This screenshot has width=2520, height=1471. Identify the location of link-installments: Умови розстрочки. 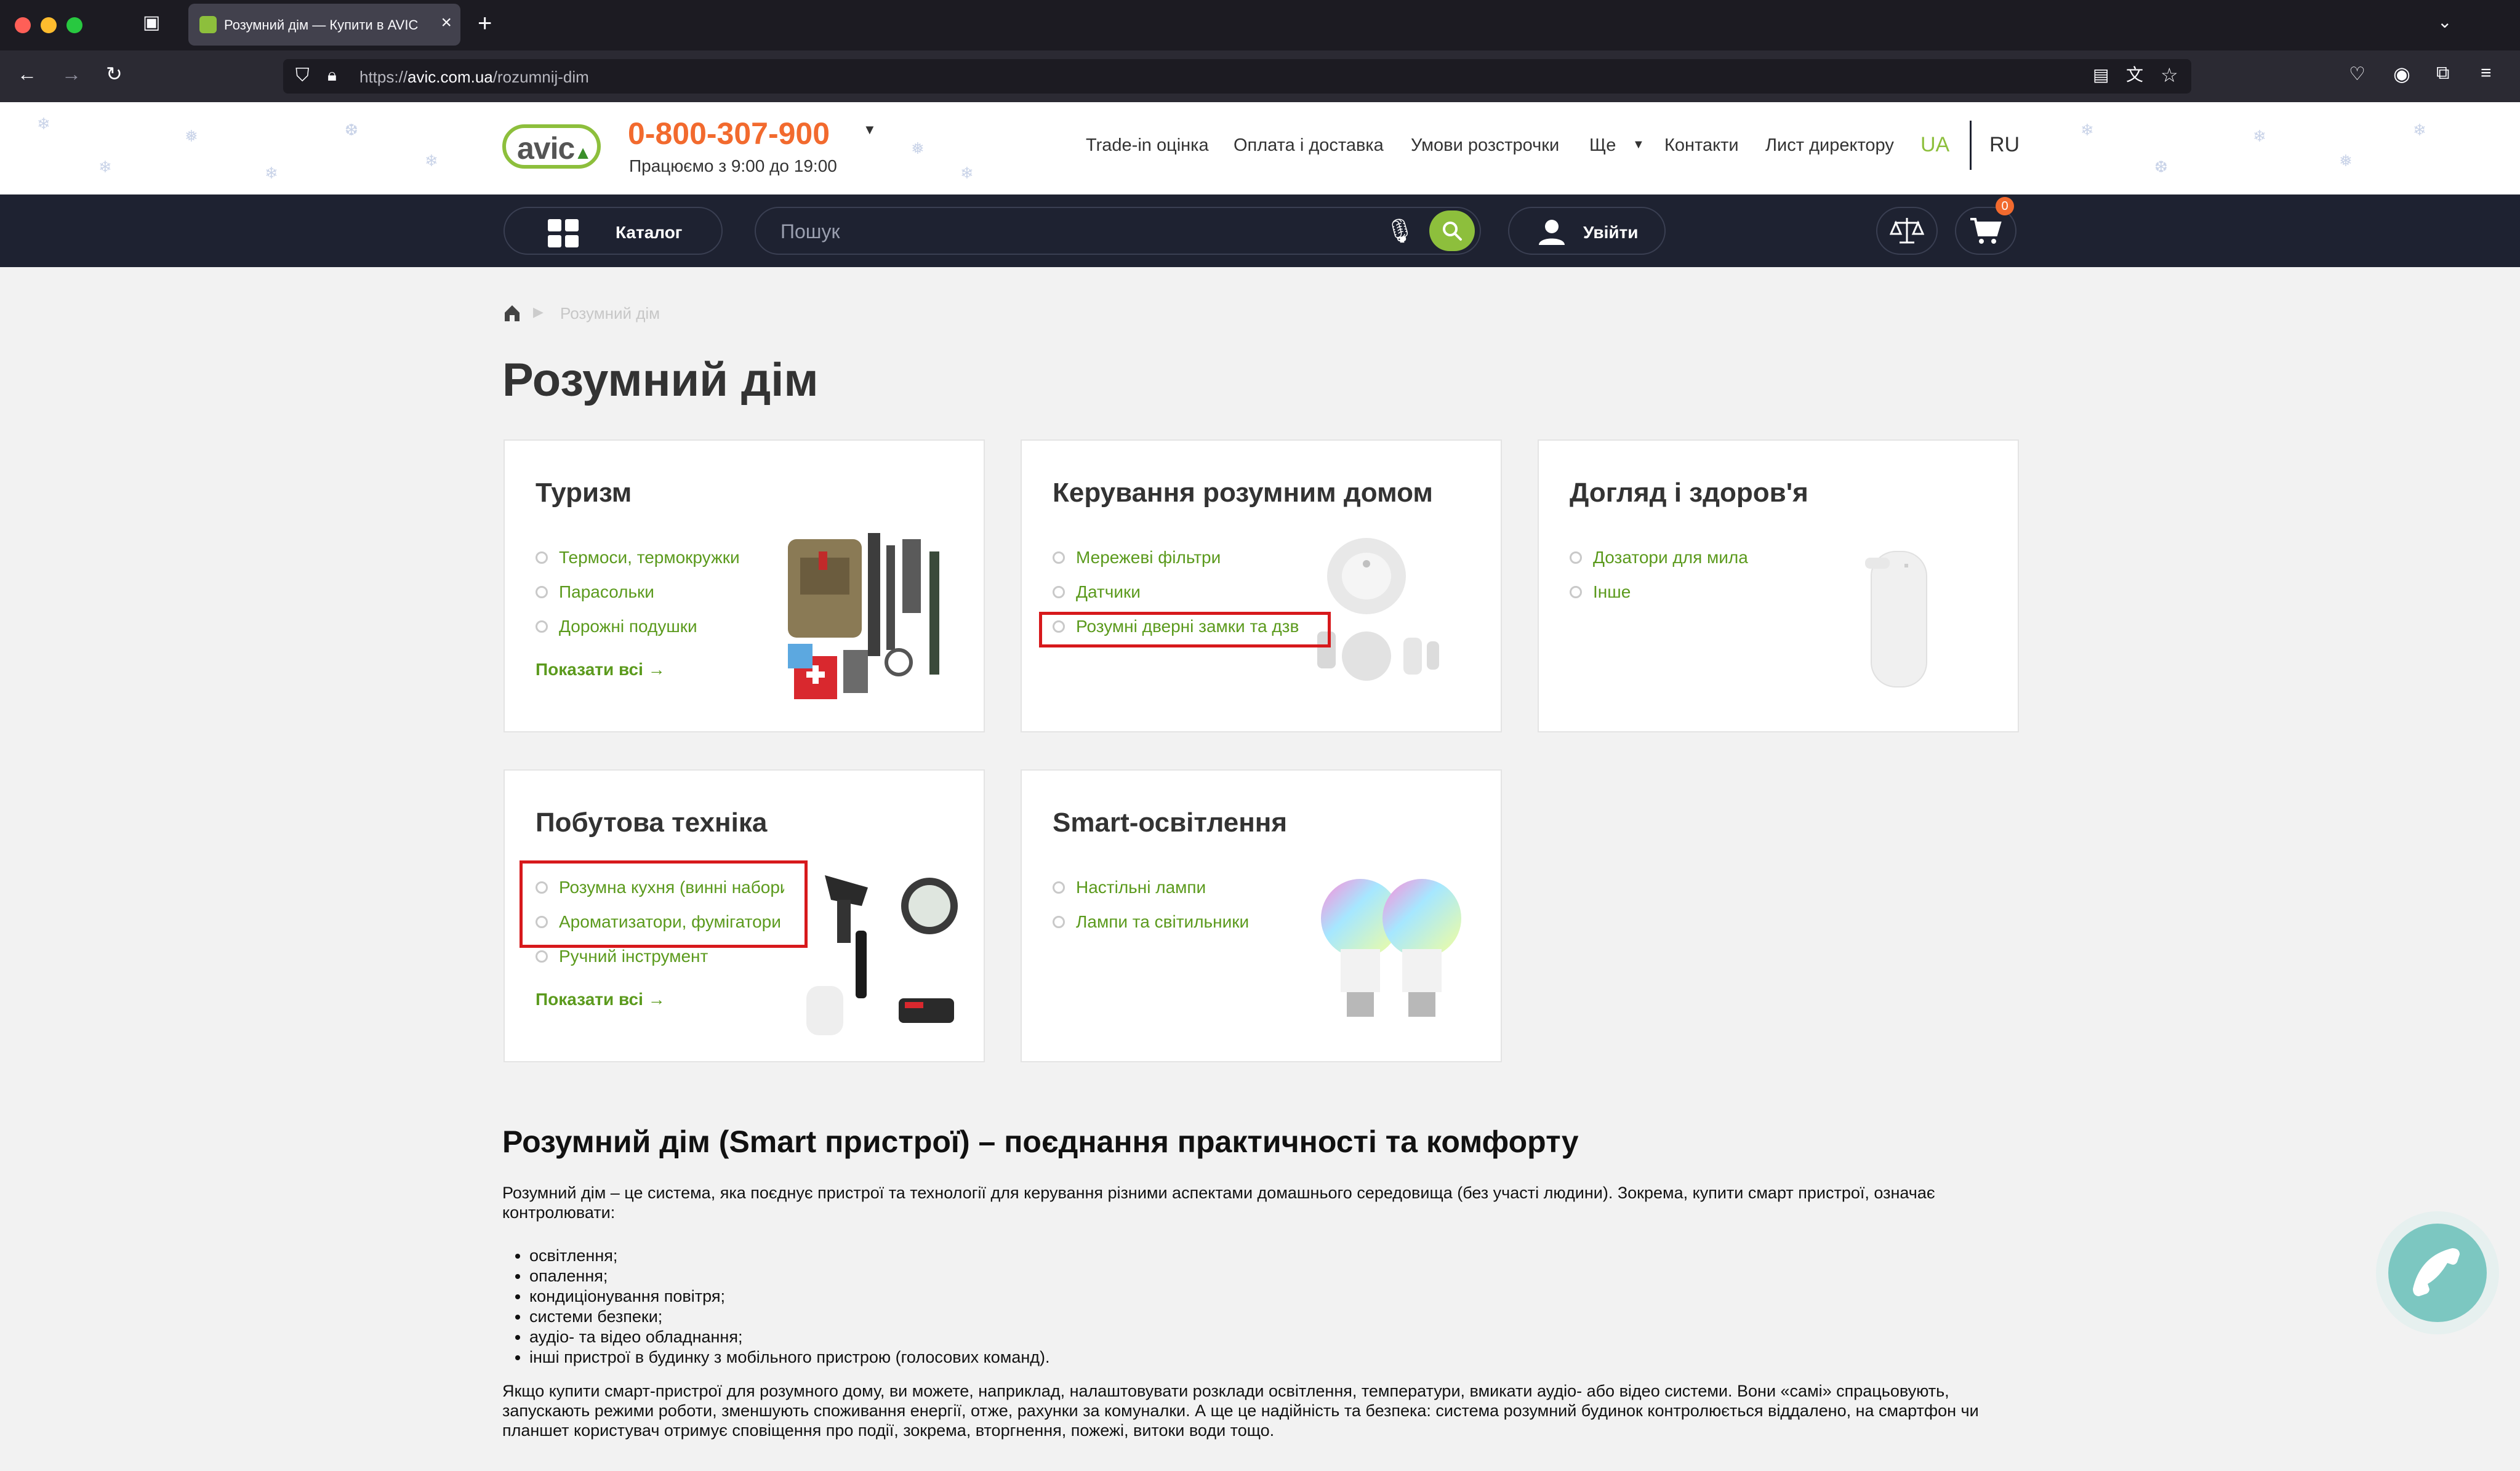
(1485, 145).